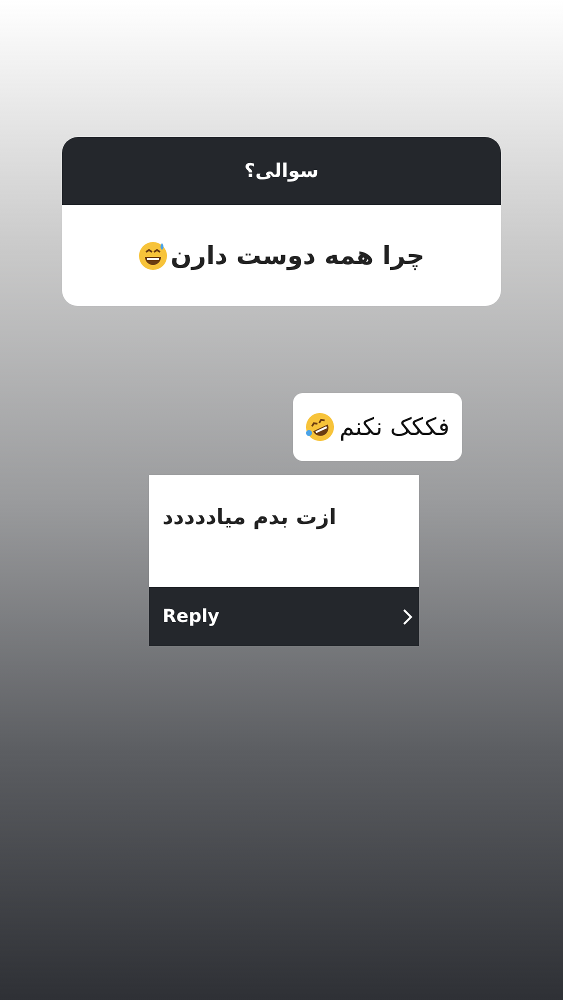 This screenshot has width=563, height=1000. What do you see at coordinates (406, 617) in the screenshot?
I see `chevron-right-icon` at bounding box center [406, 617].